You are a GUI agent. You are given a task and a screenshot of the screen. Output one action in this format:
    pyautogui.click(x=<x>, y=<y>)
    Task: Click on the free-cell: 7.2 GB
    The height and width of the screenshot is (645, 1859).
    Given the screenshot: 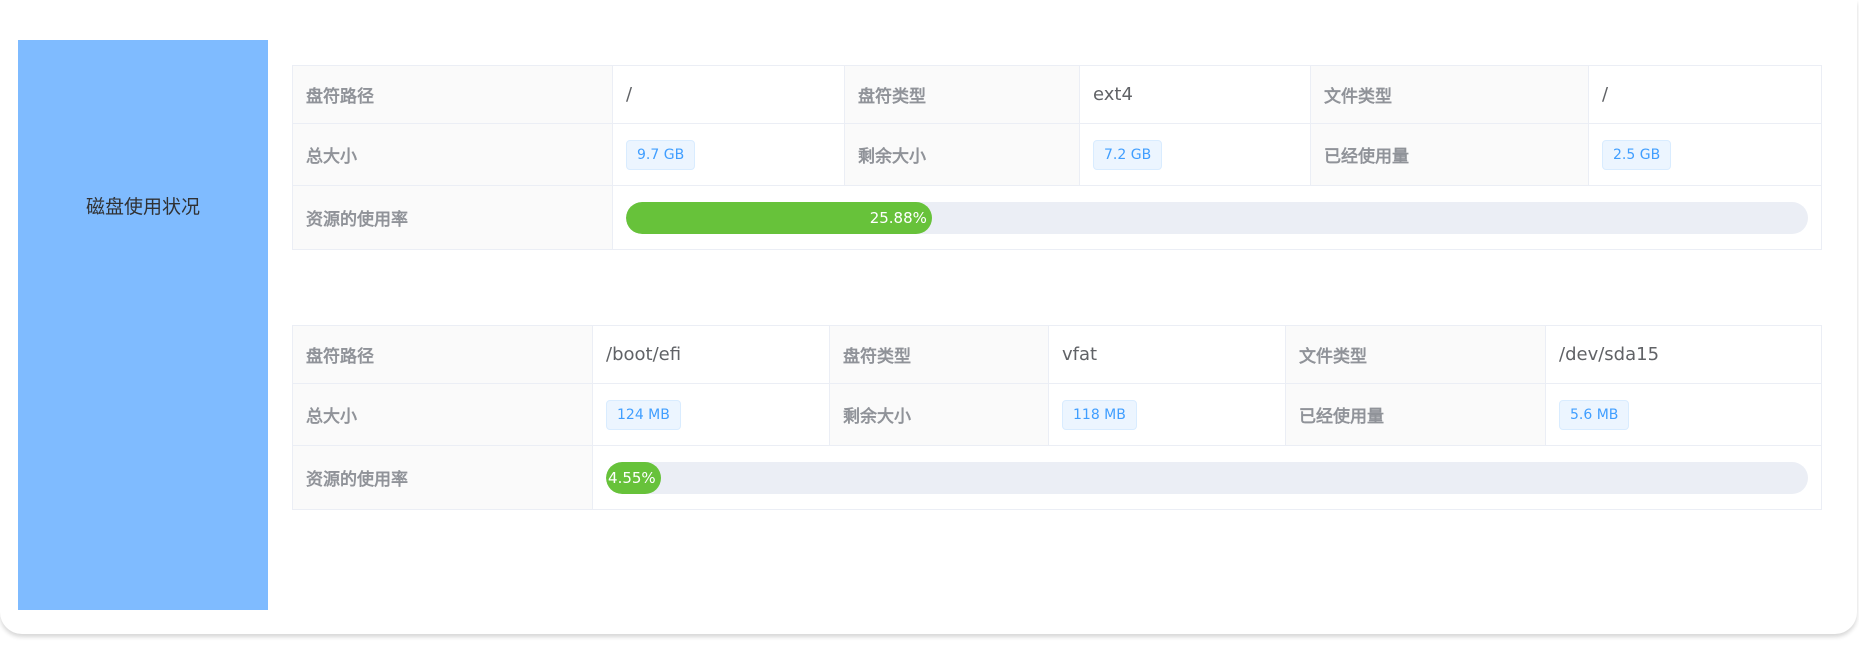 What is the action you would take?
    pyautogui.click(x=1195, y=154)
    